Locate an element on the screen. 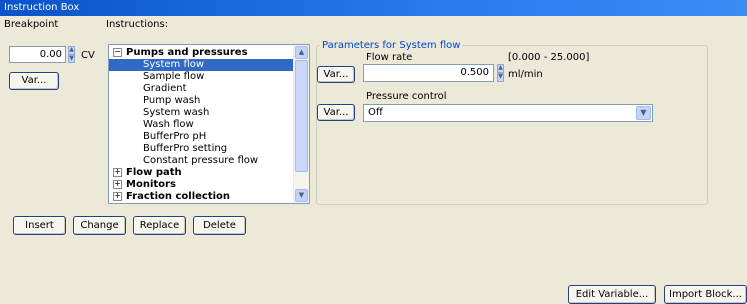  tree-group-fraction-collection: + Fraction collection is located at coordinates (209, 197).